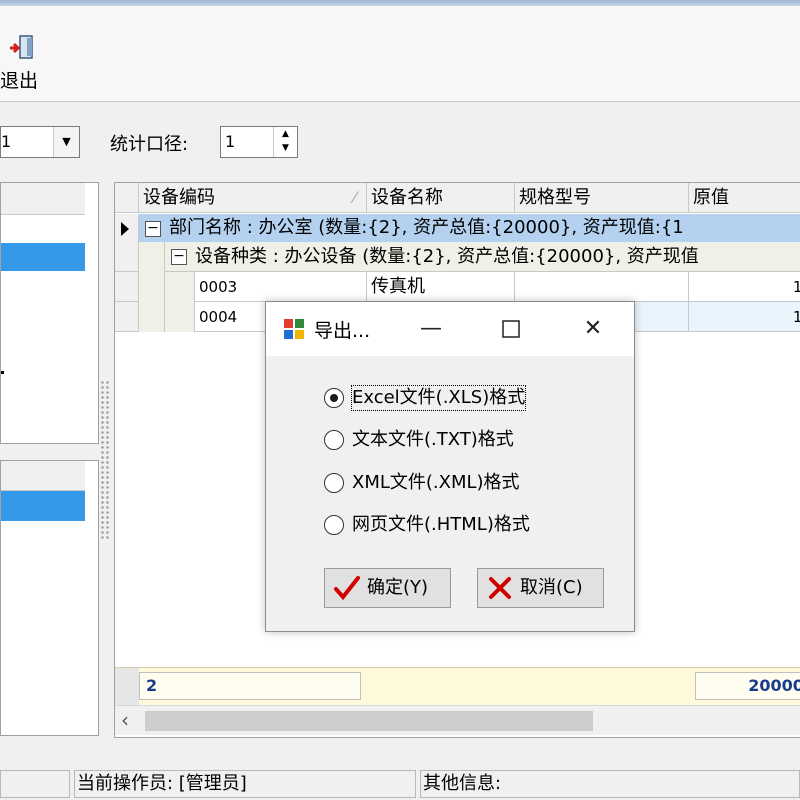 Image resolution: width=800 pixels, height=800 pixels. Describe the element at coordinates (744, 198) in the screenshot. I see `column-header-value: 原值` at that location.